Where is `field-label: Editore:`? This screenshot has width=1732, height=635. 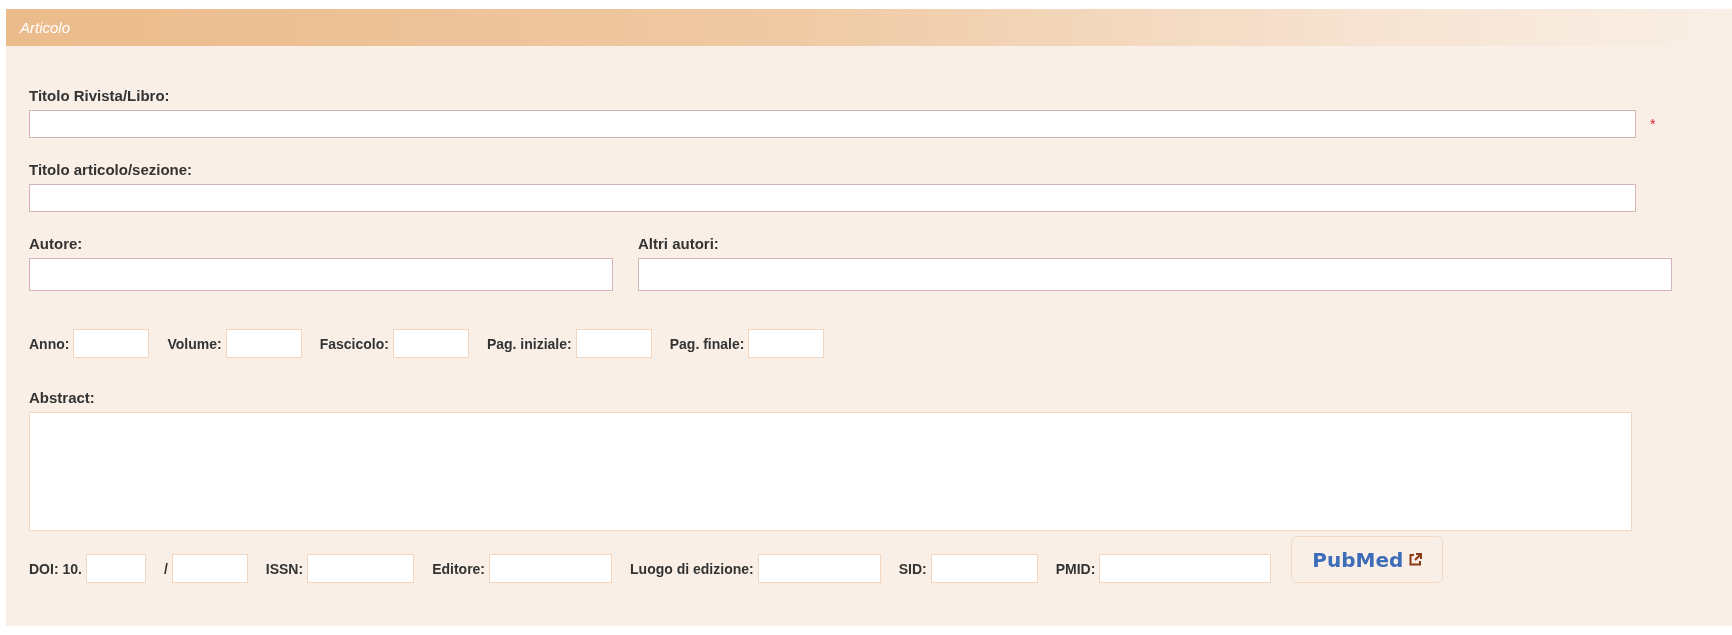
field-label: Editore: is located at coordinates (459, 568).